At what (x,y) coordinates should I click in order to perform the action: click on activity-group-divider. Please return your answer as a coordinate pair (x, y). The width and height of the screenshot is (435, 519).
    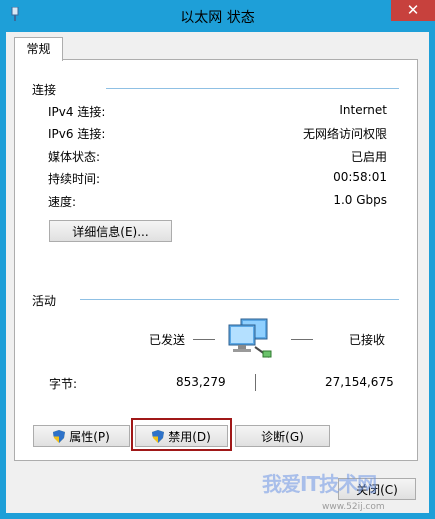
    Looking at the image, I should click on (239, 299).